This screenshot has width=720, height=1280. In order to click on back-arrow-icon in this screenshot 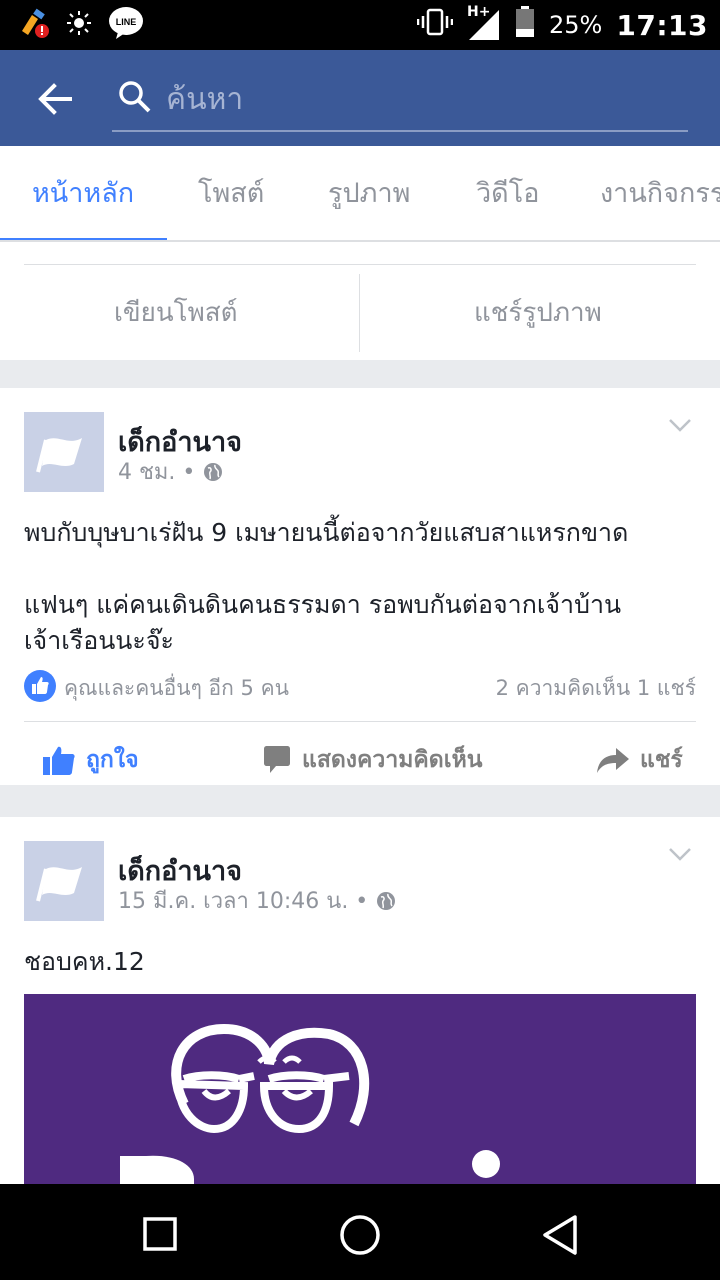, I will do `click(55, 99)`.